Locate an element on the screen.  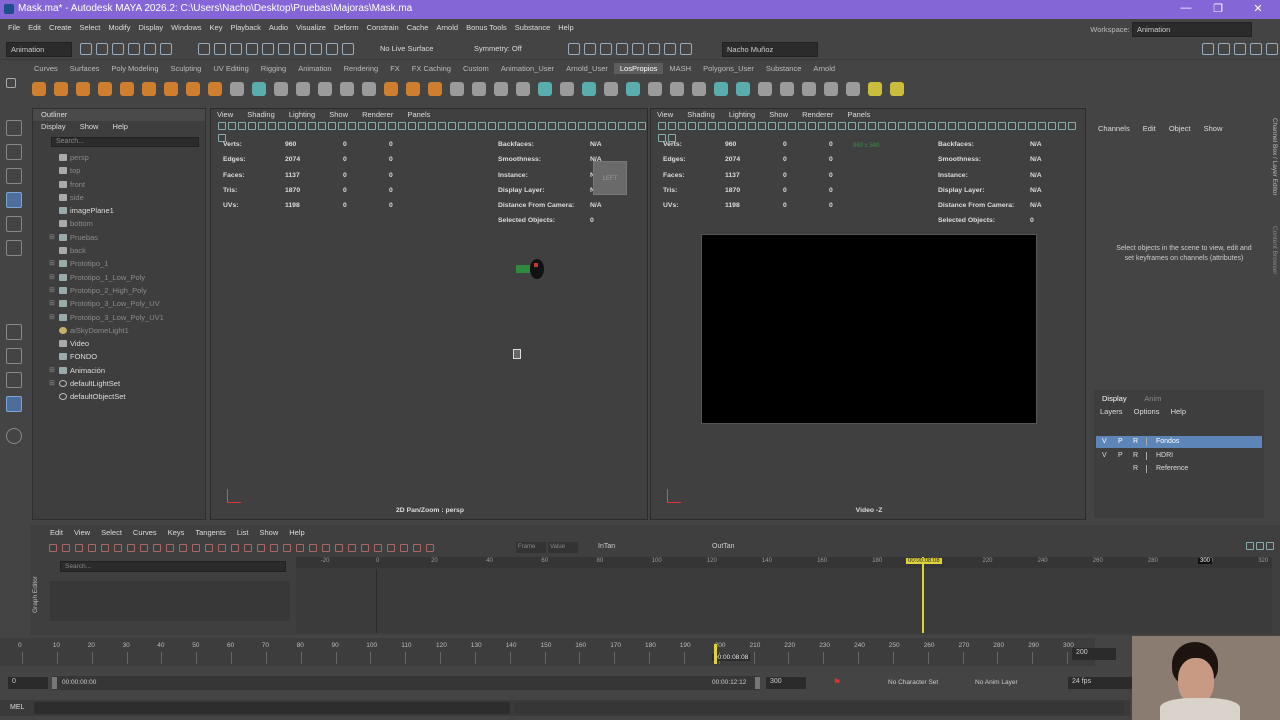
shelf-tool-6-icon is located at coordinates (149, 89).